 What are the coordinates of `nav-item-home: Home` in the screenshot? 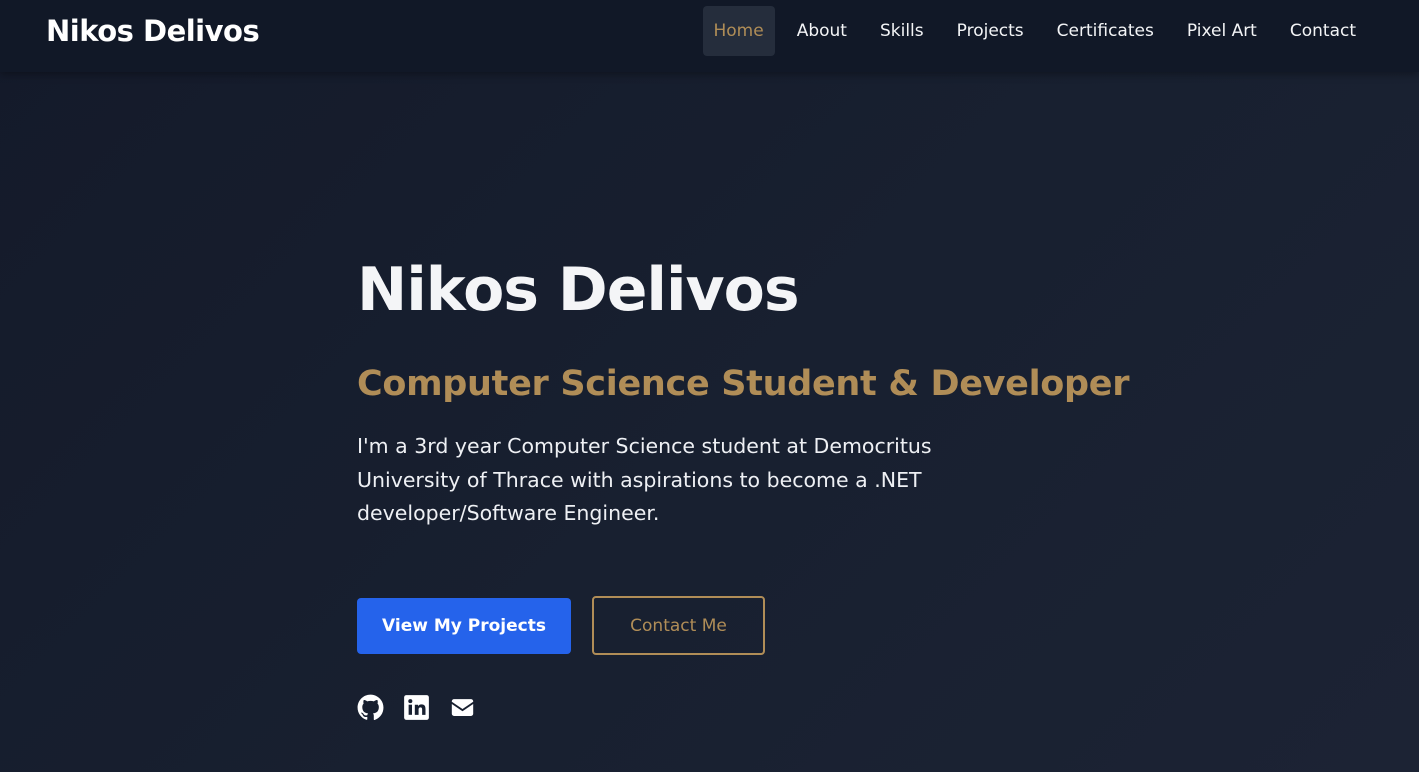 It's located at (738, 31).